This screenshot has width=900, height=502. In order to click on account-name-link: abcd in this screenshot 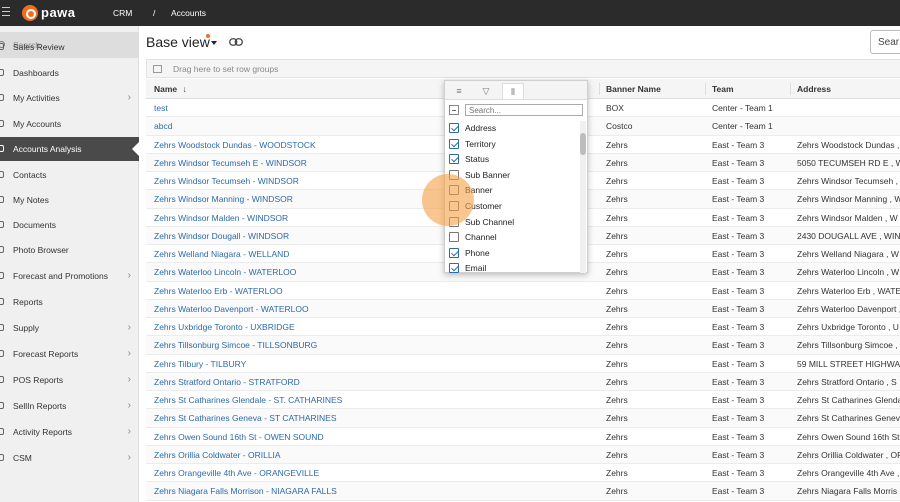, I will do `click(299, 126)`.